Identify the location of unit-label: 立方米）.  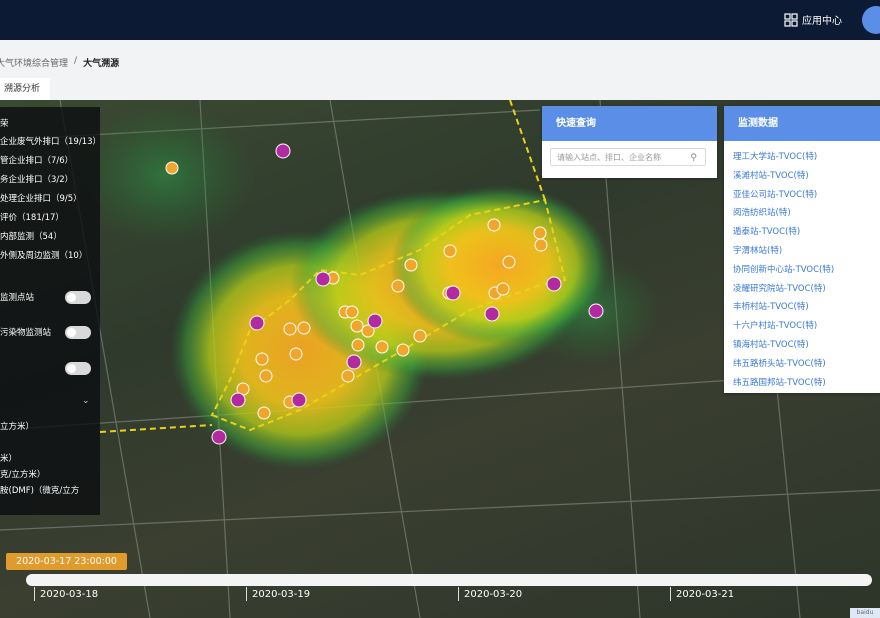
(17, 427).